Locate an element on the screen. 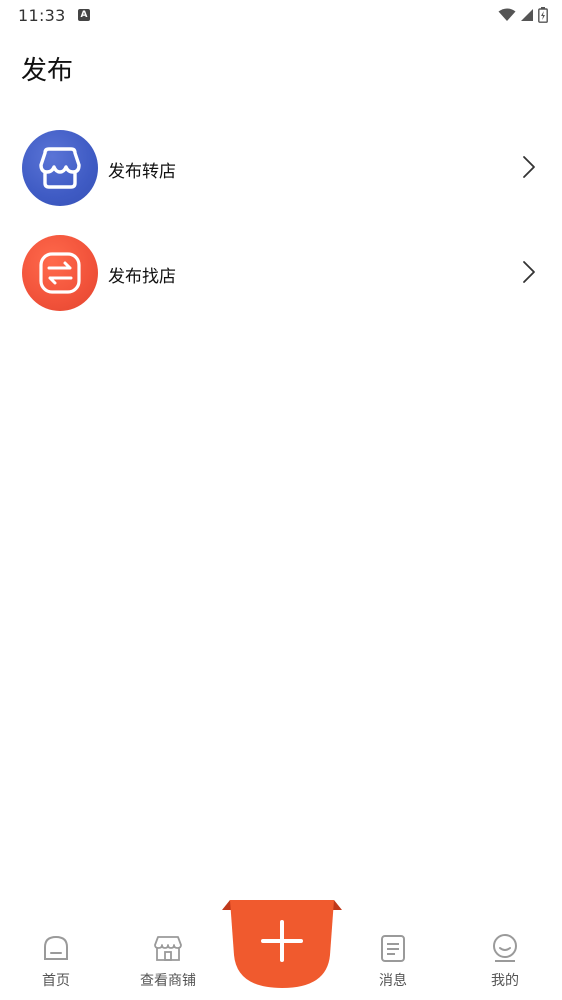 The image size is (562, 1000). tab-view-shops: 查看商铺 is located at coordinates (168, 961).